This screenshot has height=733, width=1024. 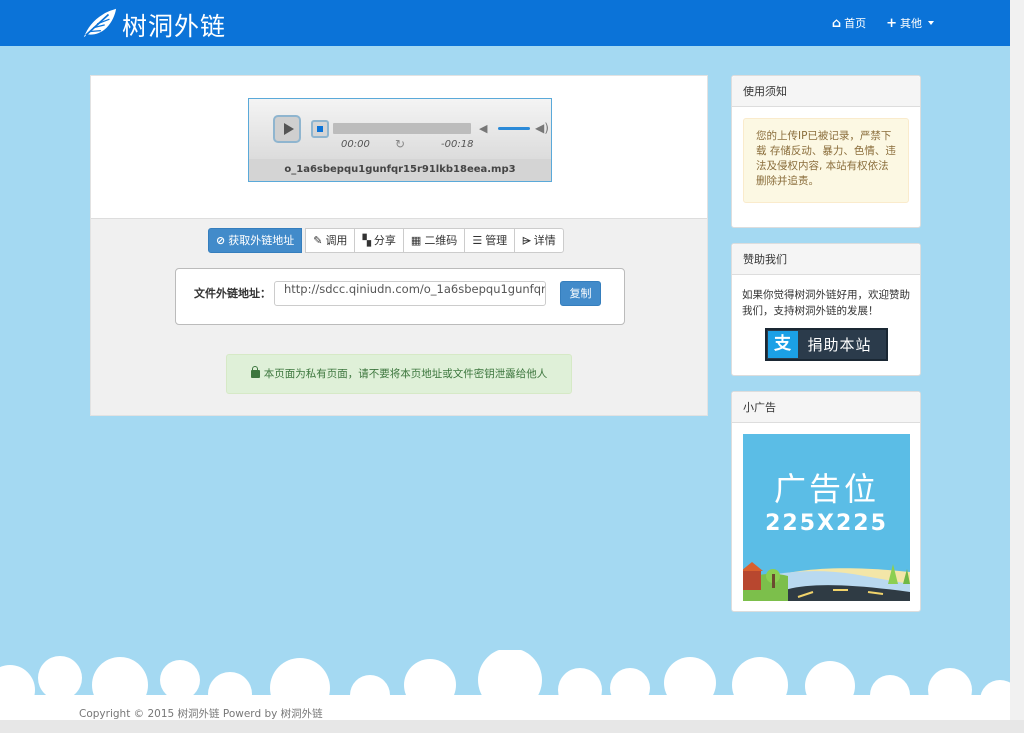 What do you see at coordinates (512, 726) in the screenshot?
I see `horizontal-scrollbar` at bounding box center [512, 726].